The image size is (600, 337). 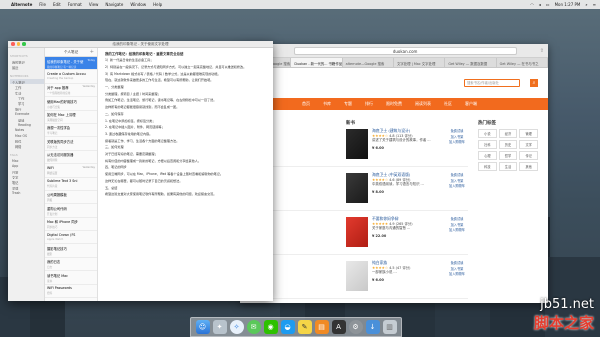 What do you see at coordinates (405, 50) in the screenshot?
I see `address-bar: duokan.com` at bounding box center [405, 50].